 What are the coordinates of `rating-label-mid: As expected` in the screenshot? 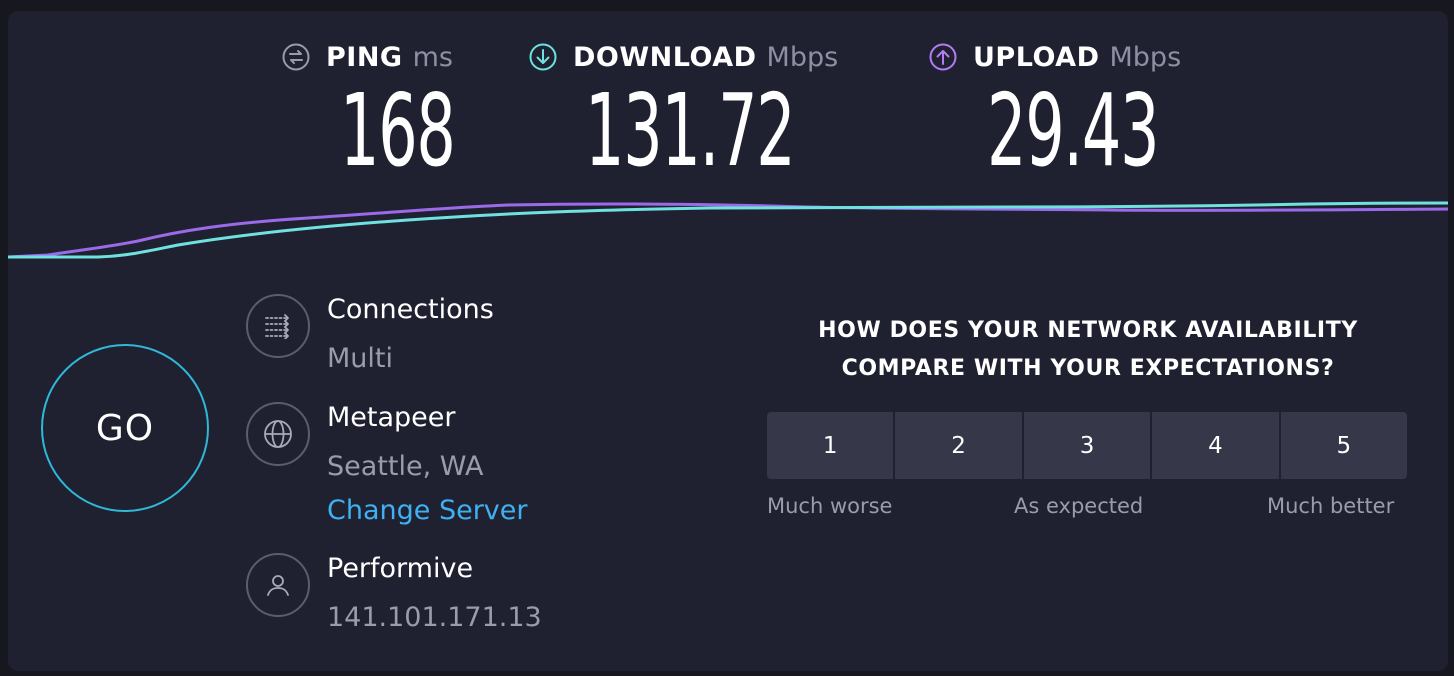 It's located at (1079, 506).